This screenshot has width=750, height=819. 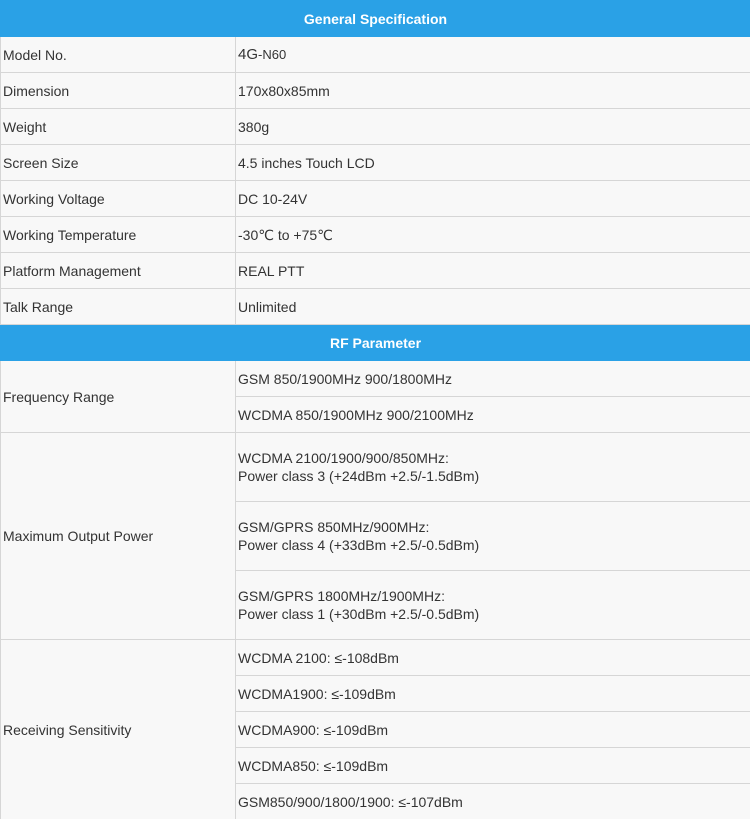 What do you see at coordinates (492, 414) in the screenshot?
I see `spec-value: WCDMA 850/1900MHz 900/2100MHz` at bounding box center [492, 414].